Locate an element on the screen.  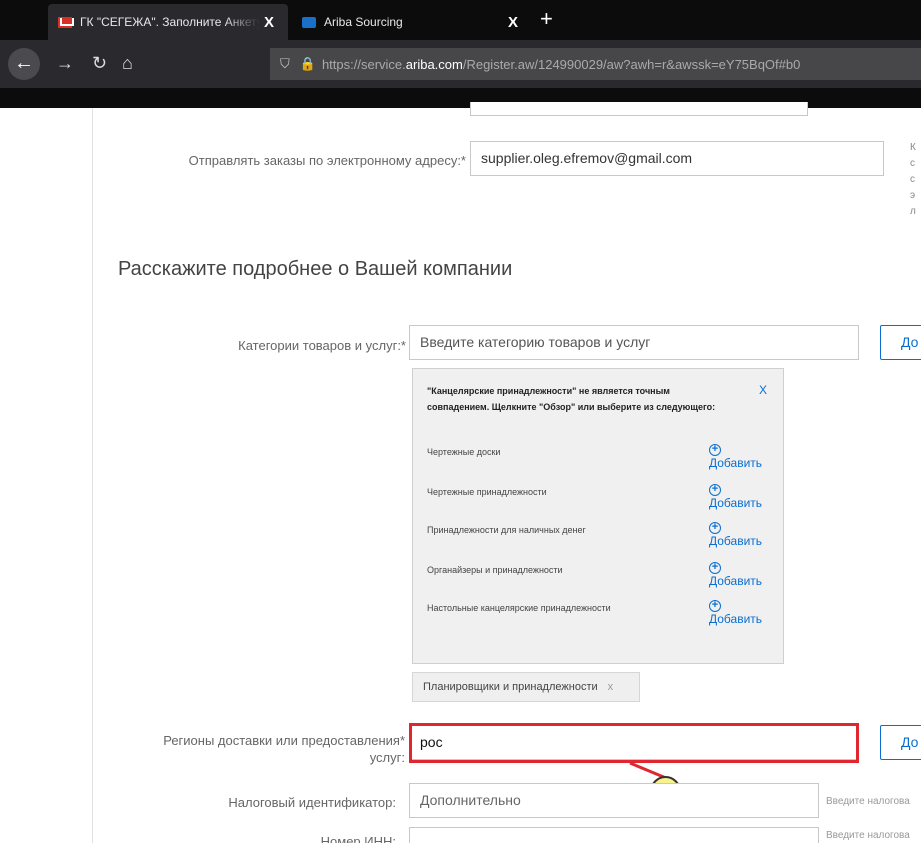
tax-id-label: Налоговый идентификатор: is located at coordinates (312, 802).